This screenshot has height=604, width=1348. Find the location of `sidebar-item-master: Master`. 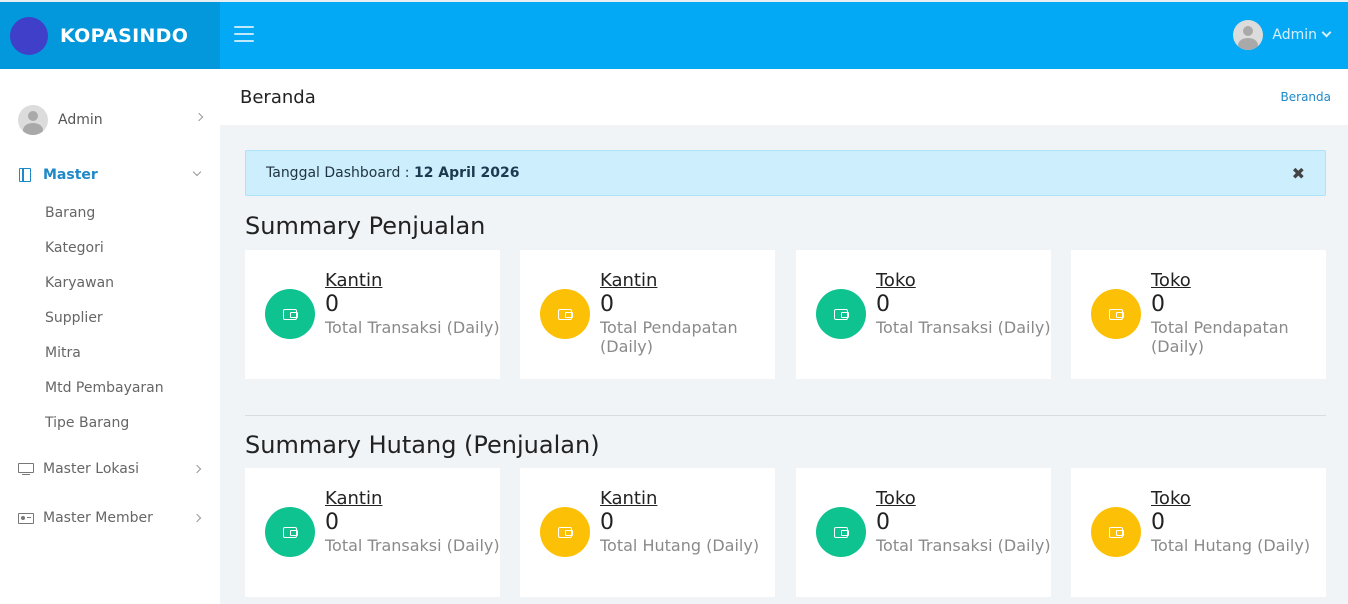

sidebar-item-master: Master is located at coordinates (113, 175).